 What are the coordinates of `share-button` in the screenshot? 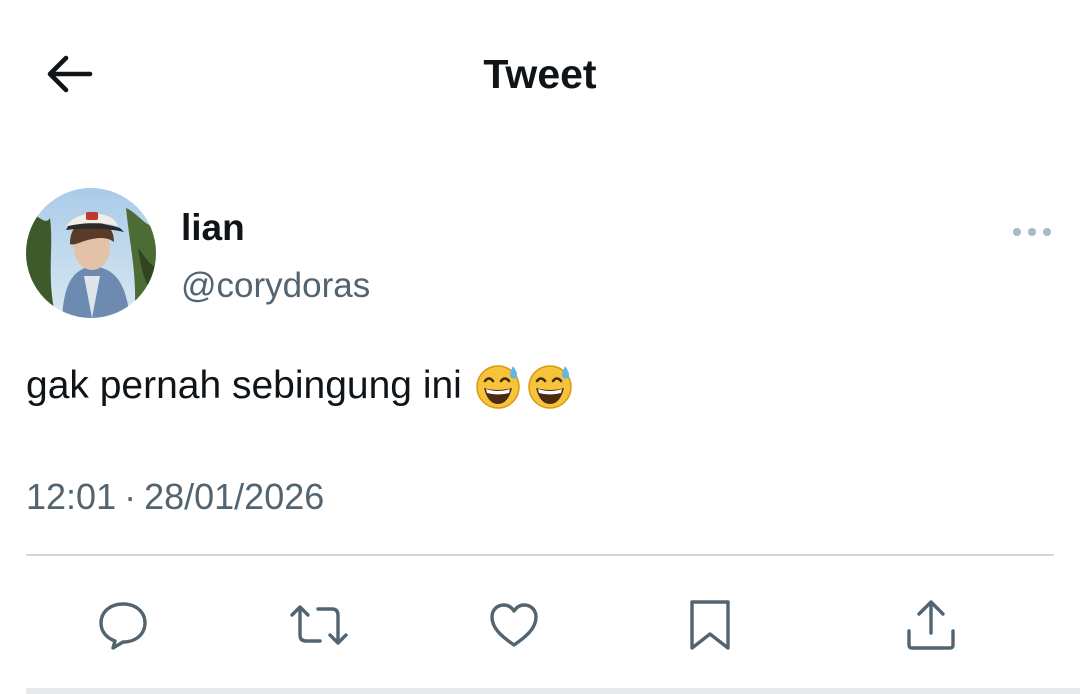 It's located at (931, 625).